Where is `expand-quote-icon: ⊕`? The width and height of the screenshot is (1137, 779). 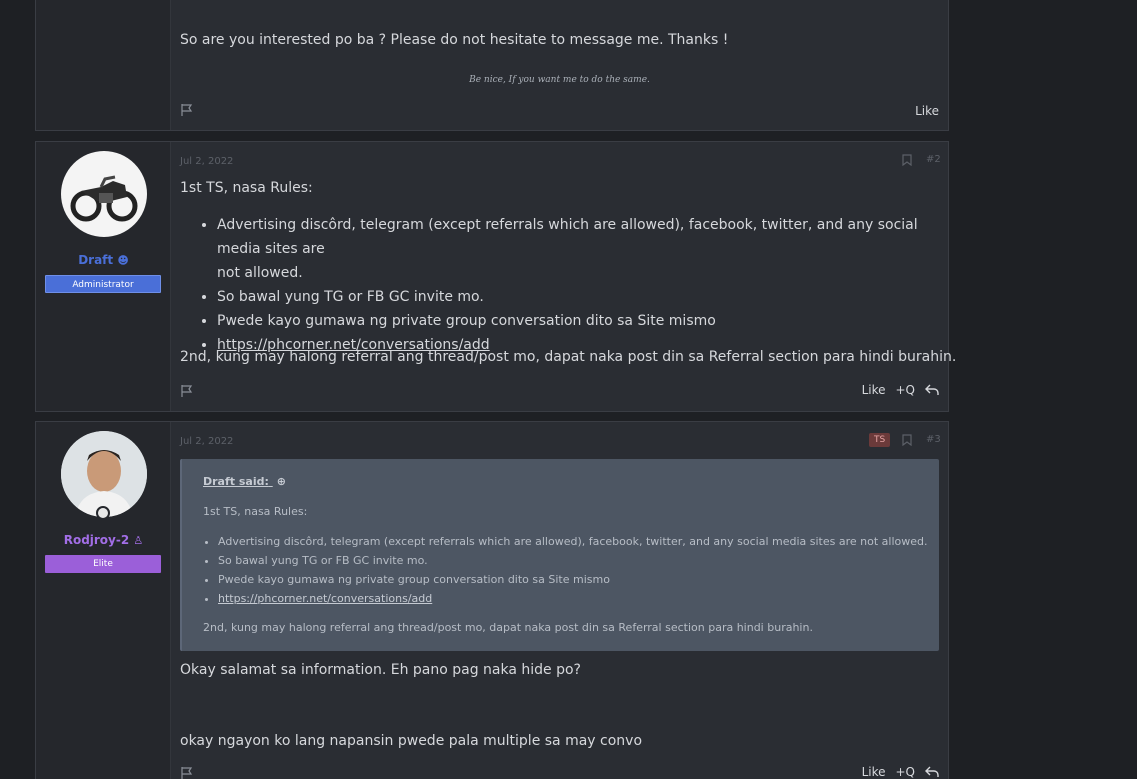
expand-quote-icon: ⊕ is located at coordinates (281, 481).